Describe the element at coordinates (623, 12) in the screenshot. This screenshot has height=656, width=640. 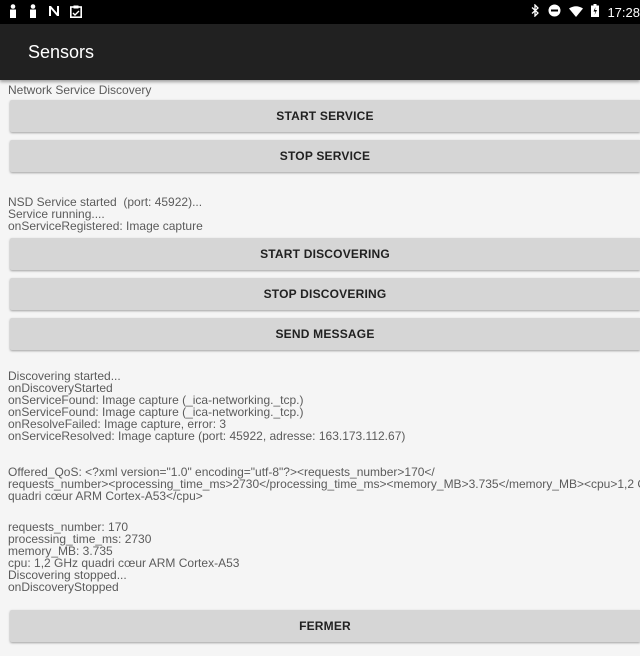
I see `status-time: 17:28` at that location.